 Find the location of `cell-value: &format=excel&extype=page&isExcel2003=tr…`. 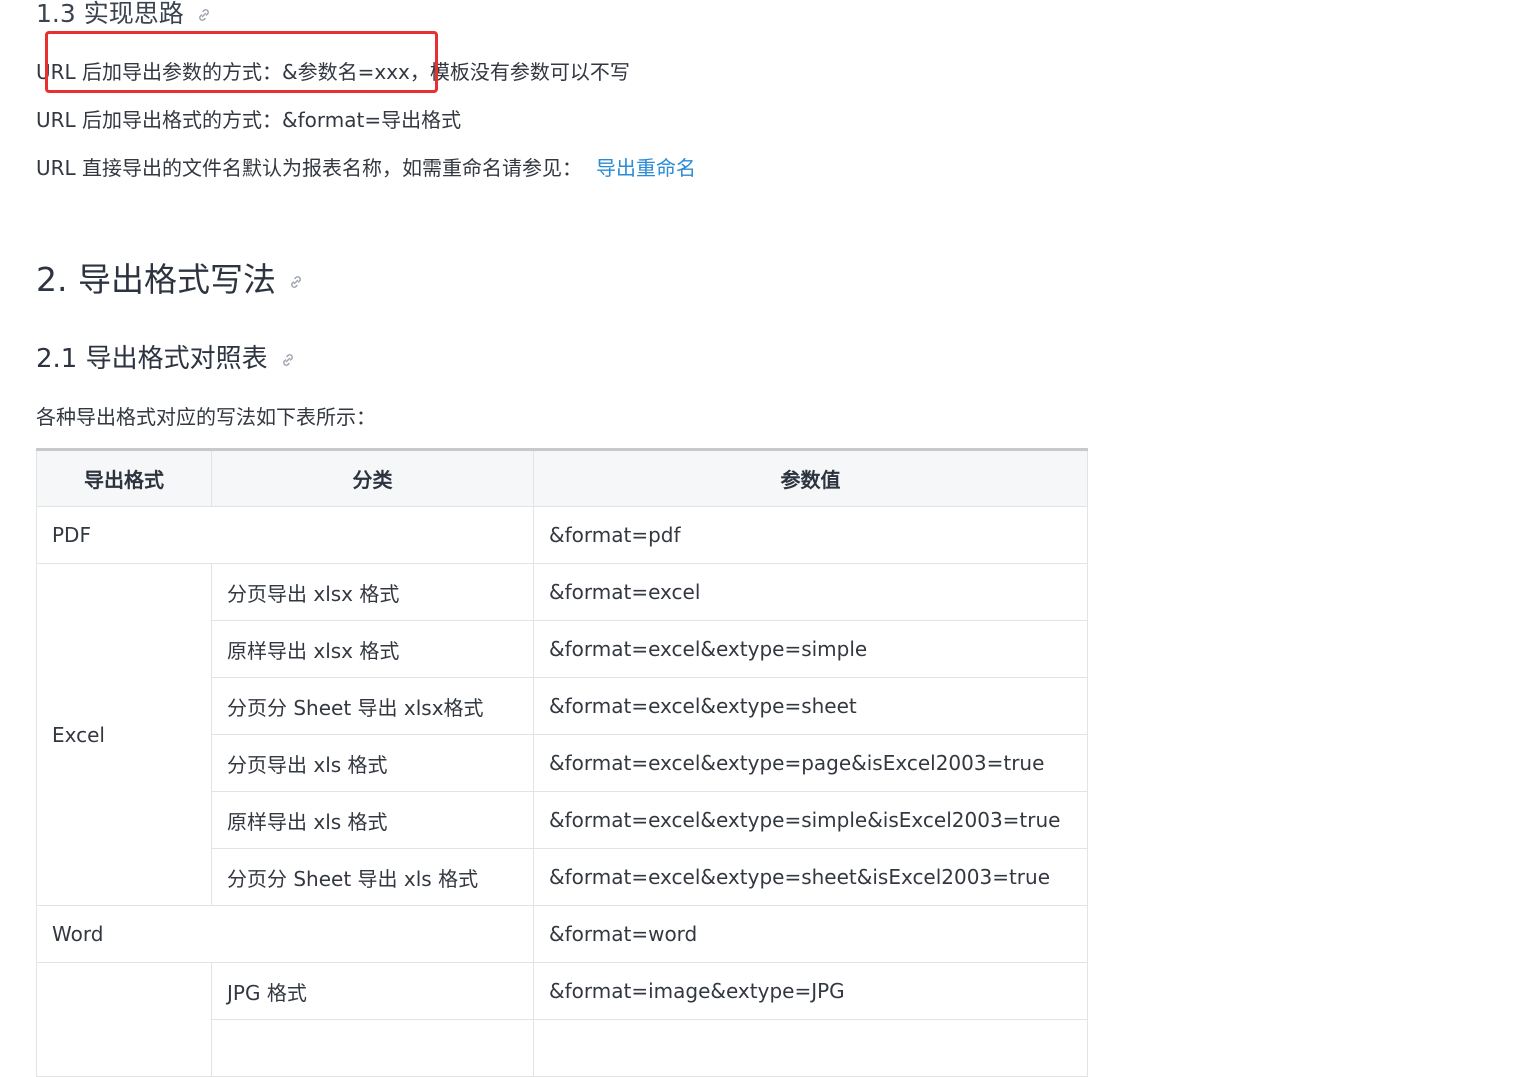

cell-value: &format=excel&extype=page&isExcel2003=tr… is located at coordinates (810, 763).